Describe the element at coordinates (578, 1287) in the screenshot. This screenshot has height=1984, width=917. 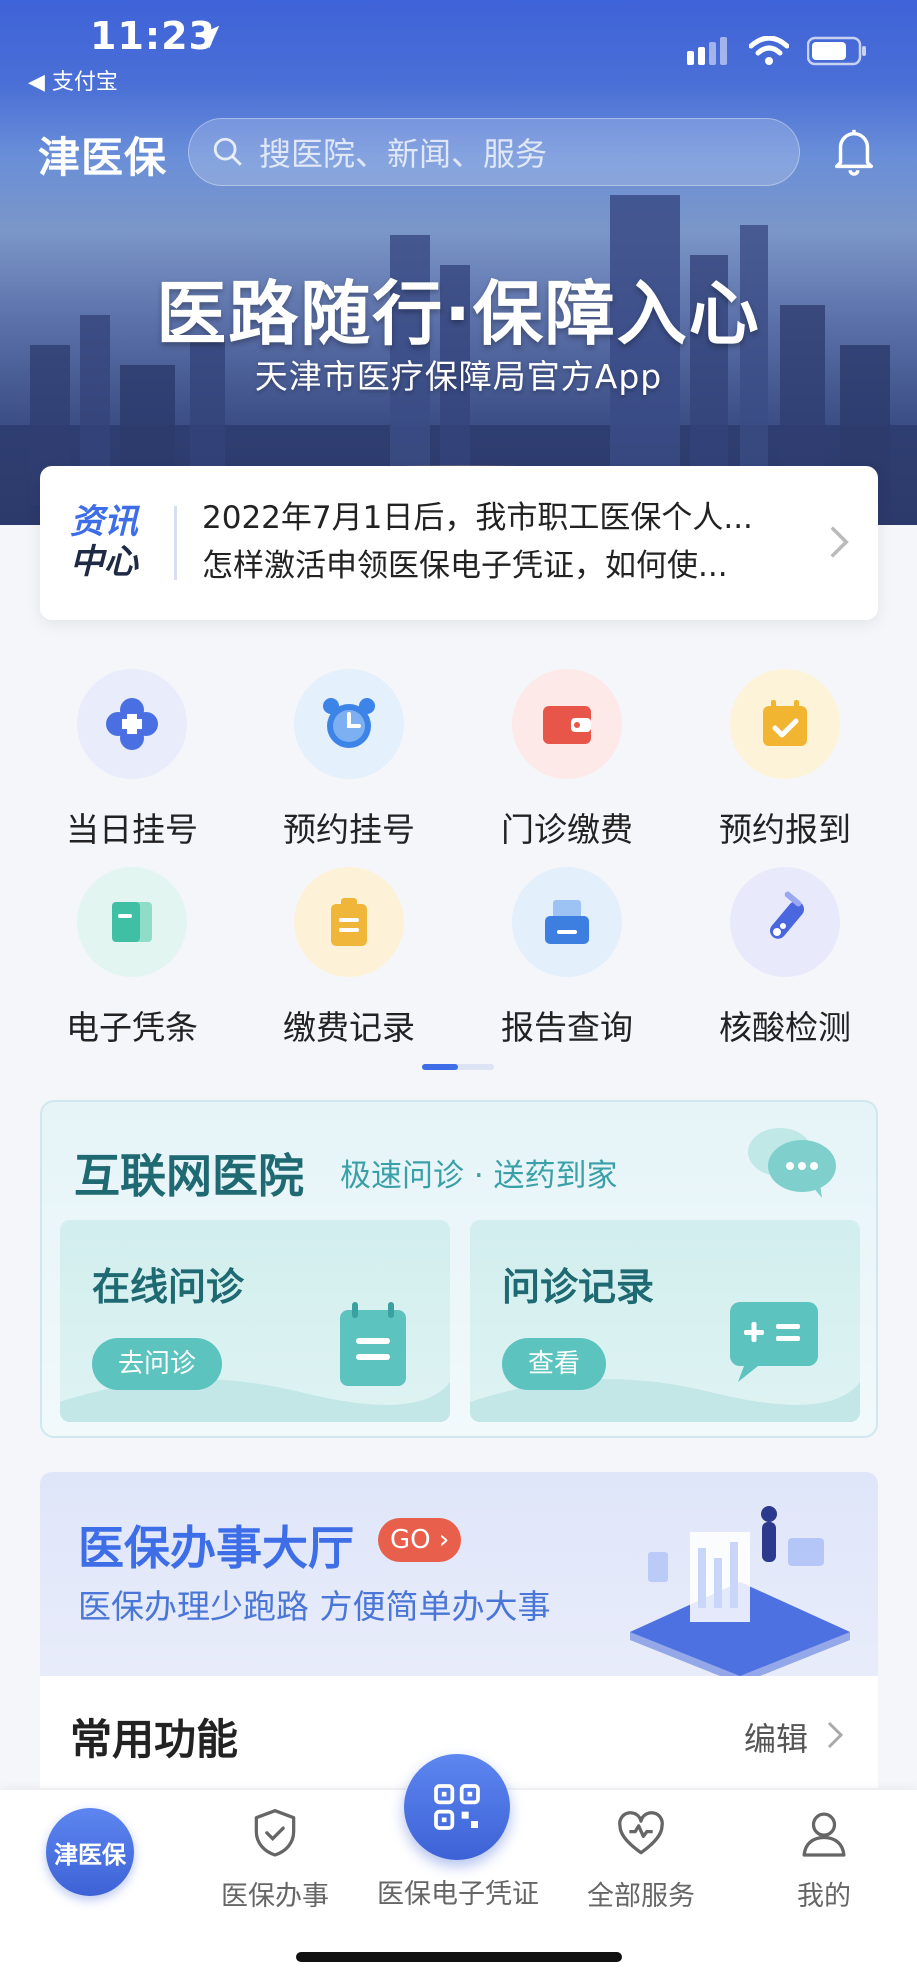
I see `card-title: 问诊记录` at that location.